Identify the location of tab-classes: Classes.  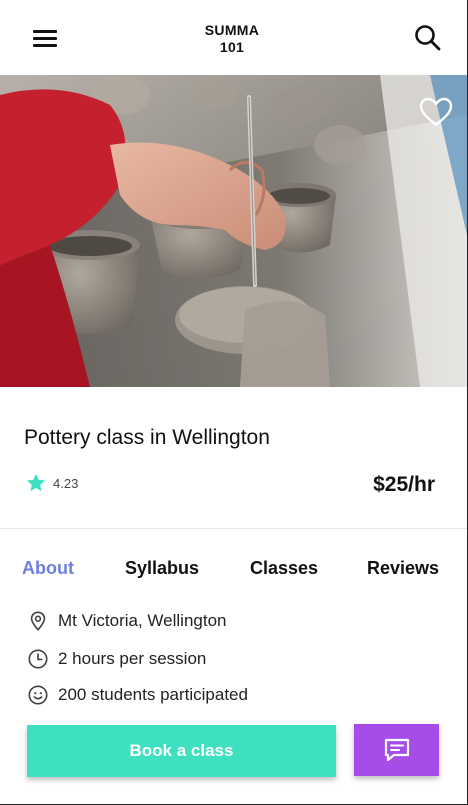
(284, 568).